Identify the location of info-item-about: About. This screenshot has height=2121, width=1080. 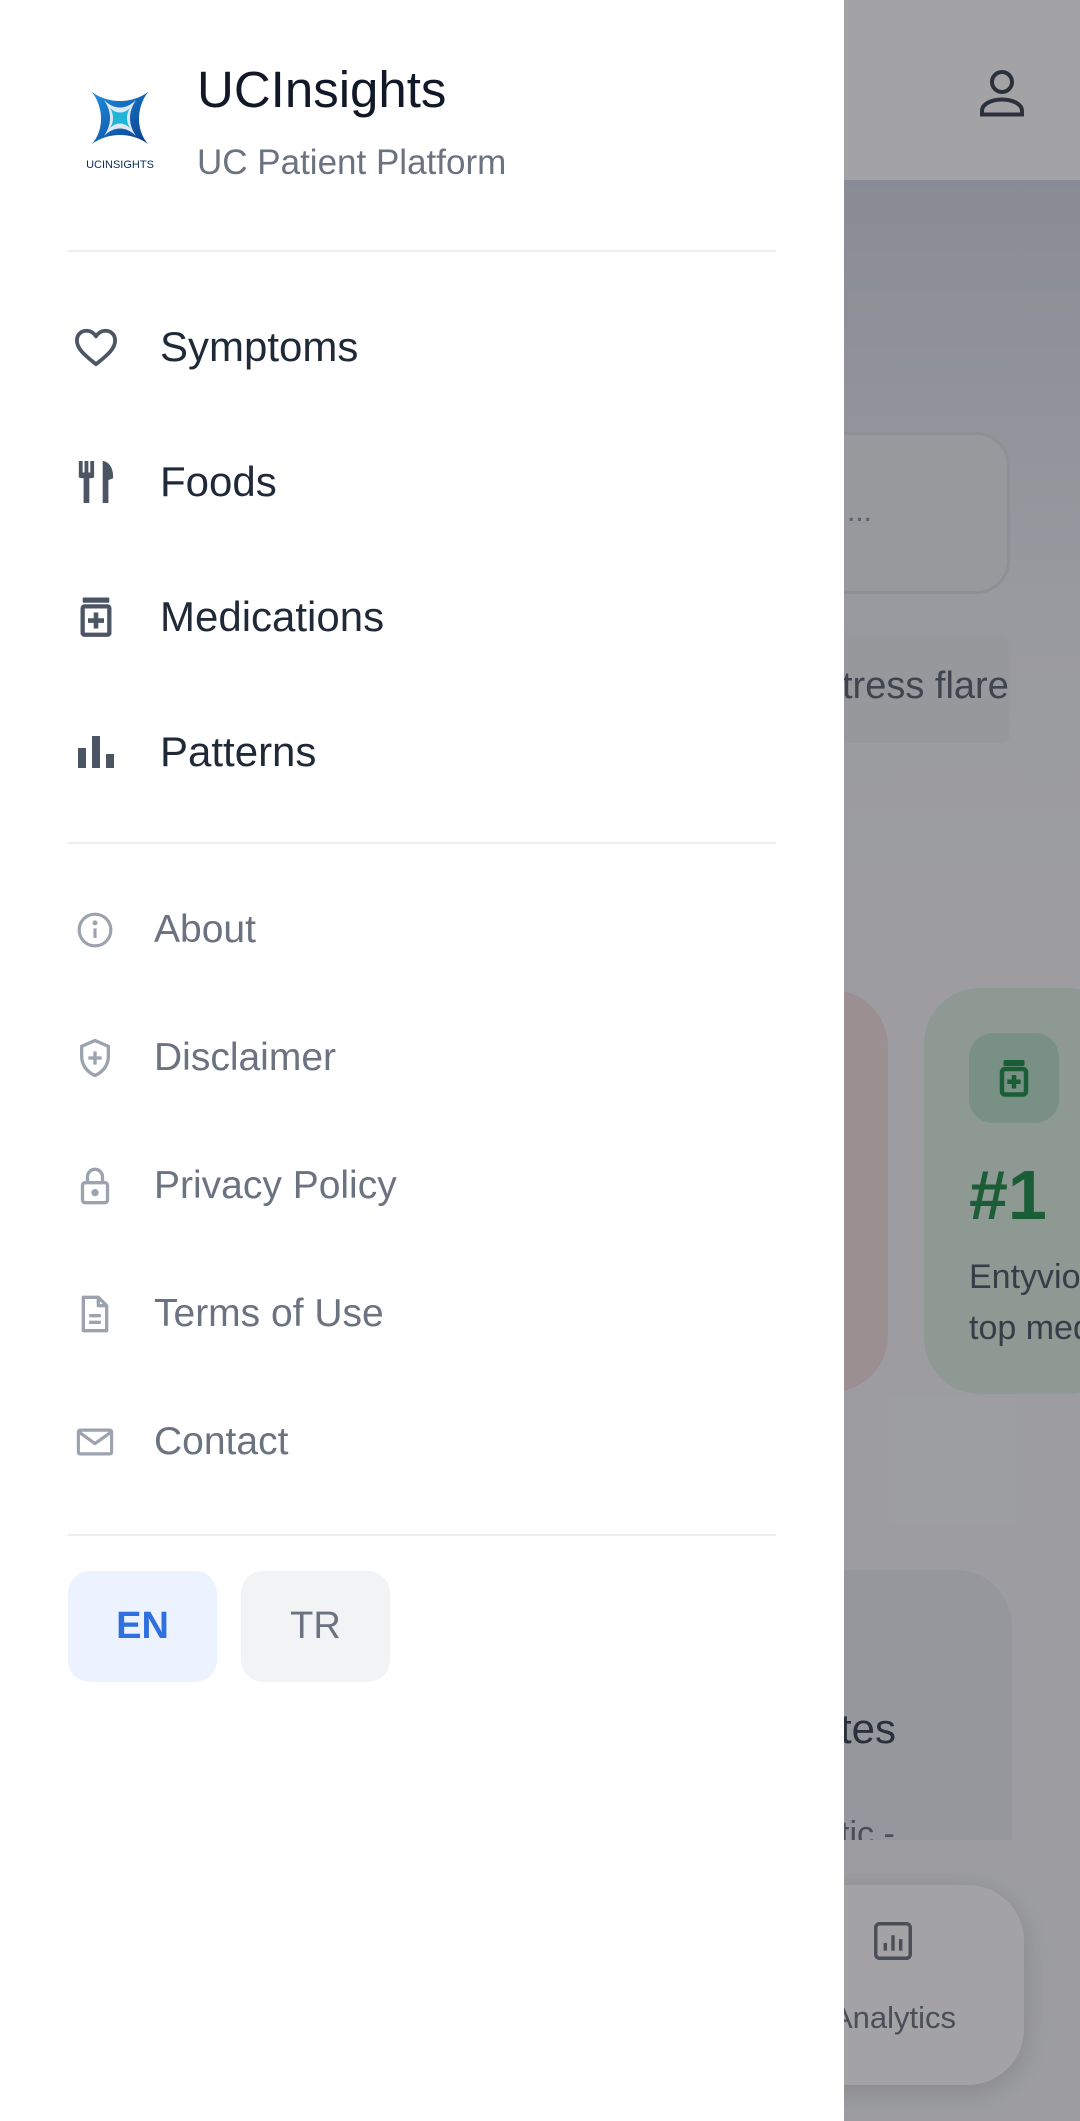
(422, 930).